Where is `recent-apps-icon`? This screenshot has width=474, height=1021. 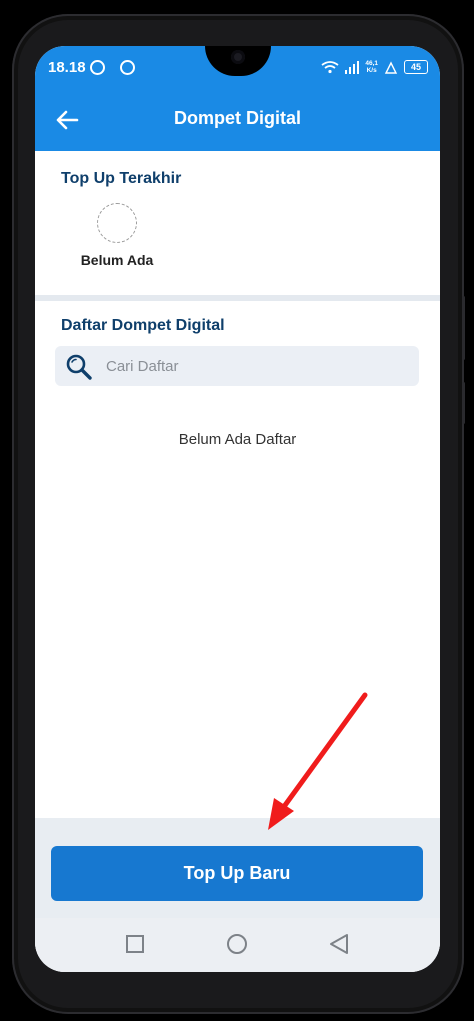 recent-apps-icon is located at coordinates (135, 945).